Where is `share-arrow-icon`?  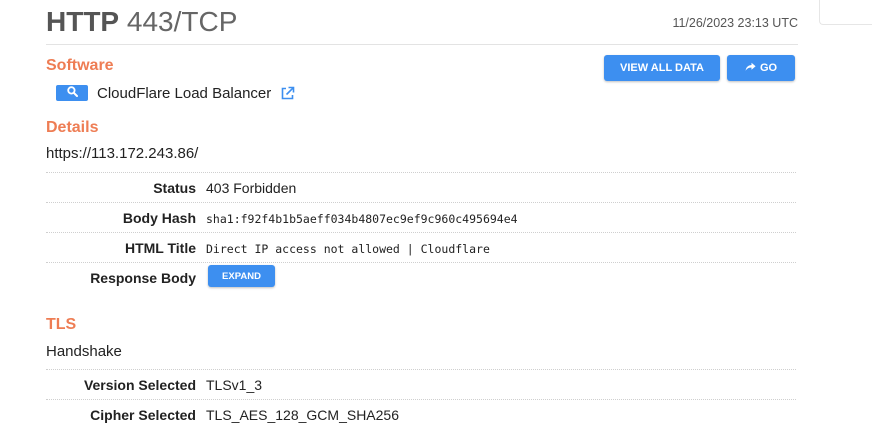 share-arrow-icon is located at coordinates (750, 68).